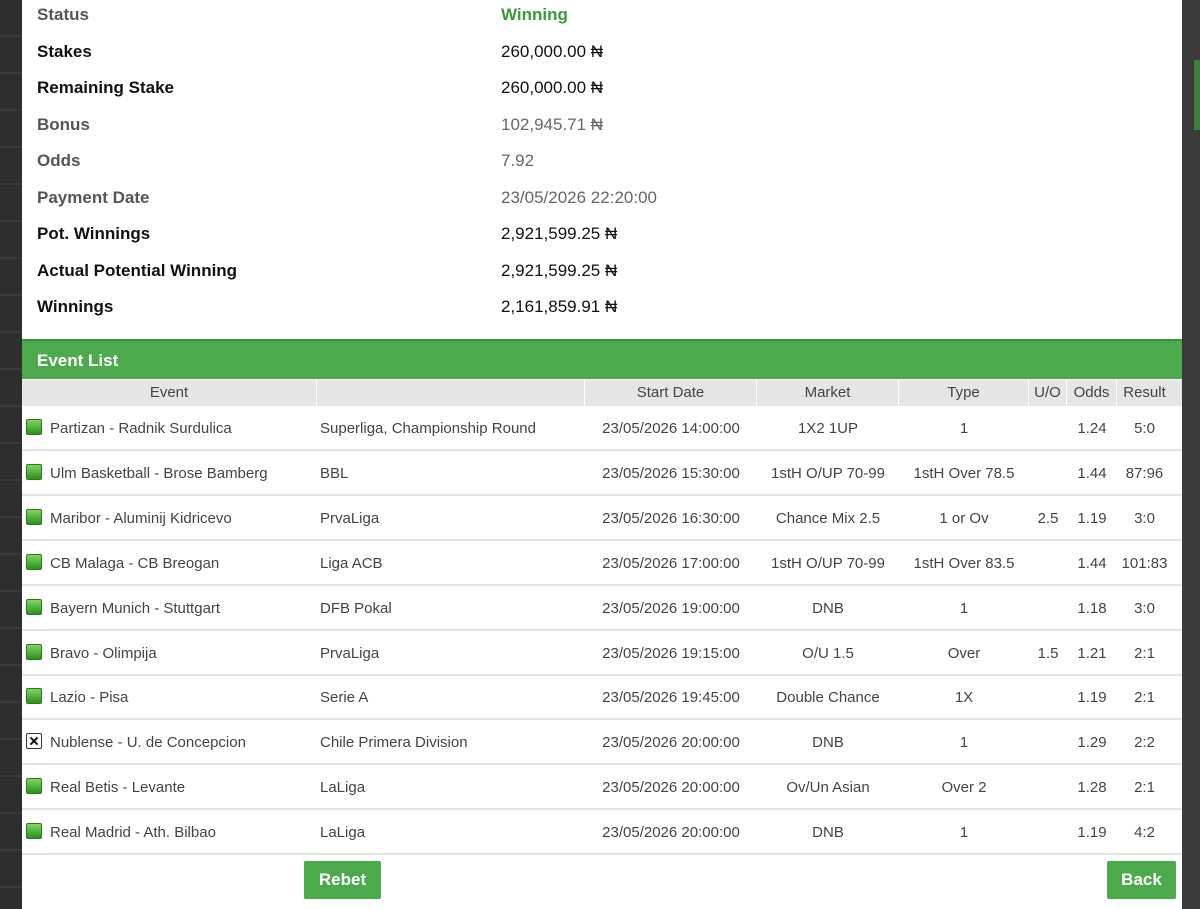 This screenshot has width=1200, height=909. Describe the element at coordinates (103, 653) in the screenshot. I see `cell-event: Bravo - Olimpija` at that location.